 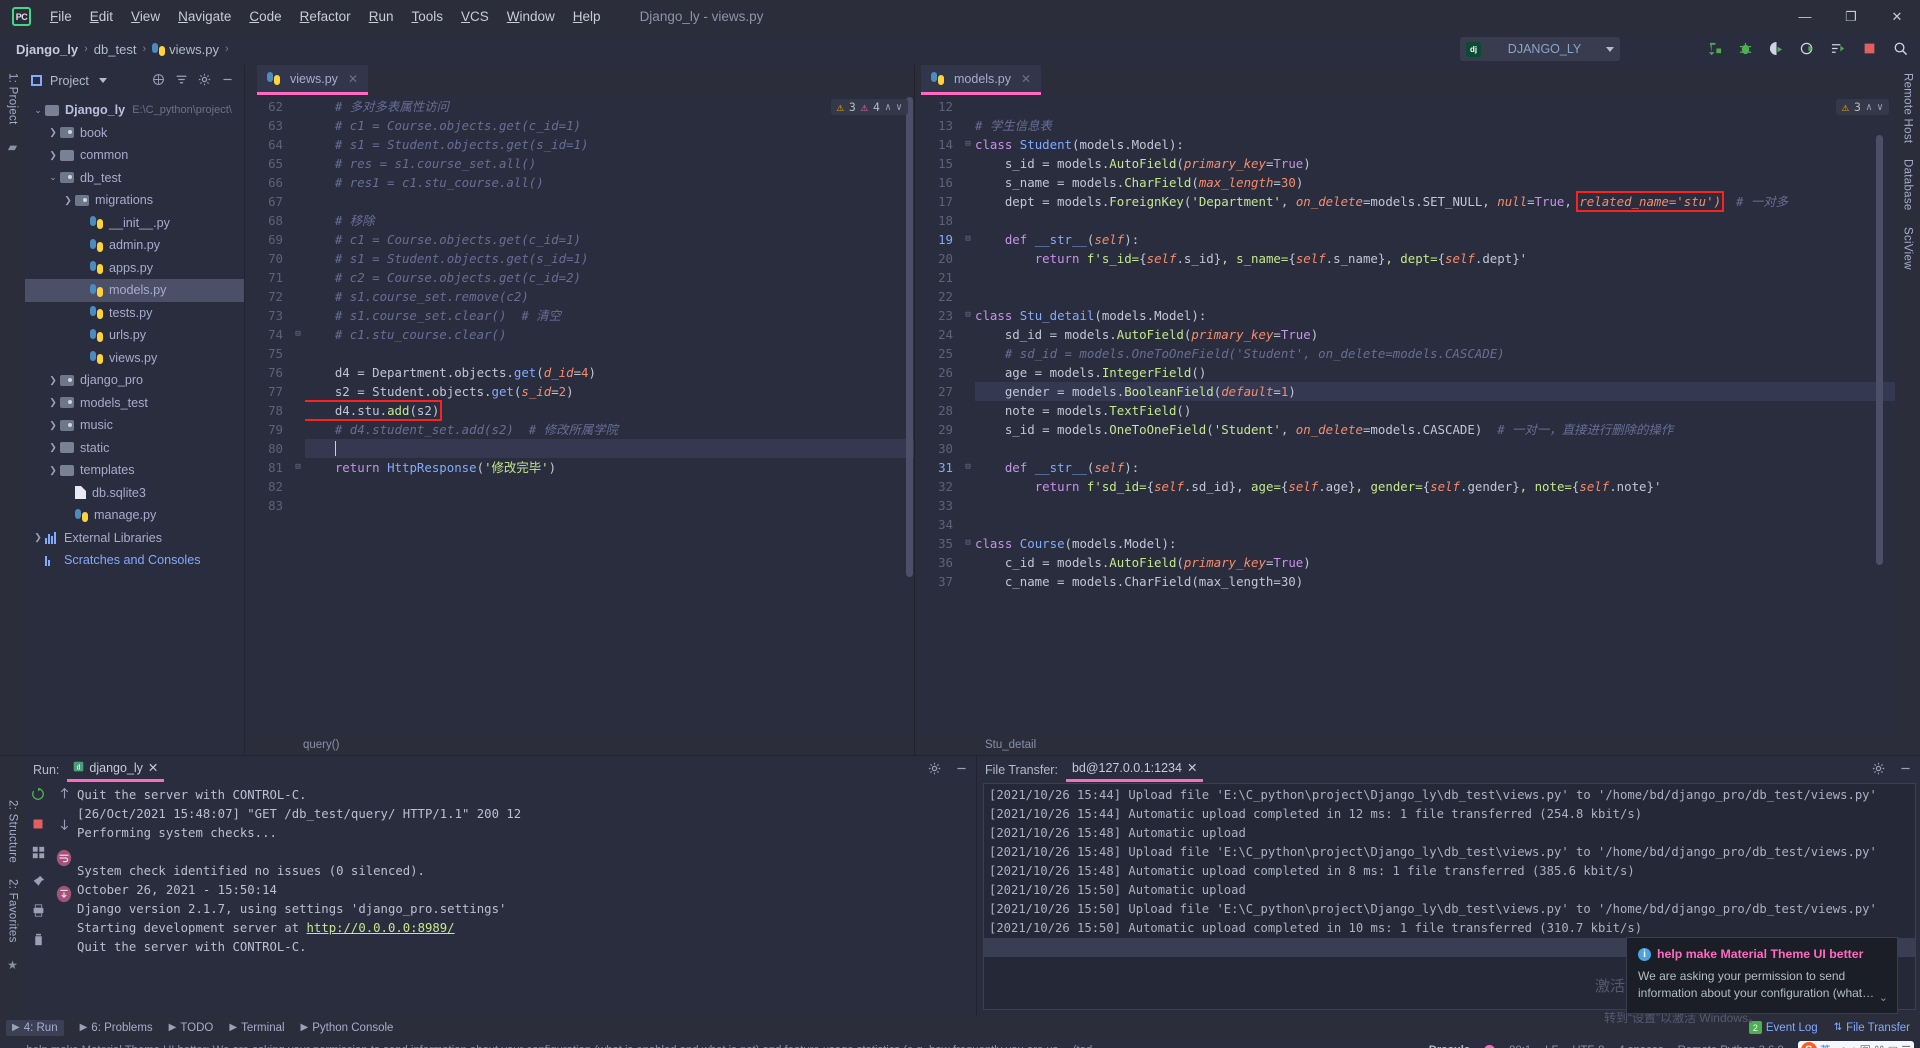 I want to click on run-configuration-selector: dj DJANGO_LY, so click(x=1540, y=49).